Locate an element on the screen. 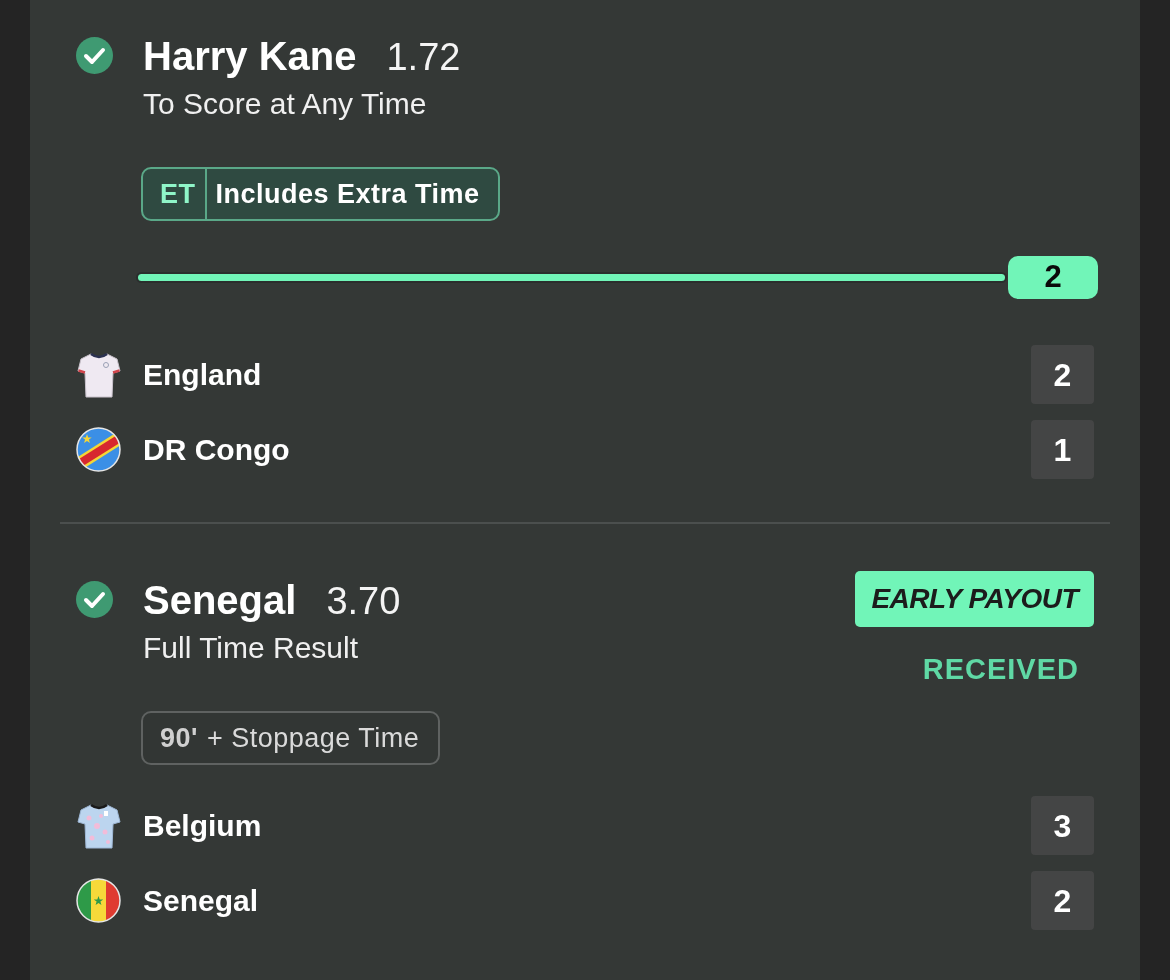 This screenshot has width=1170, height=980. time-code: 90' is located at coordinates (178, 738).